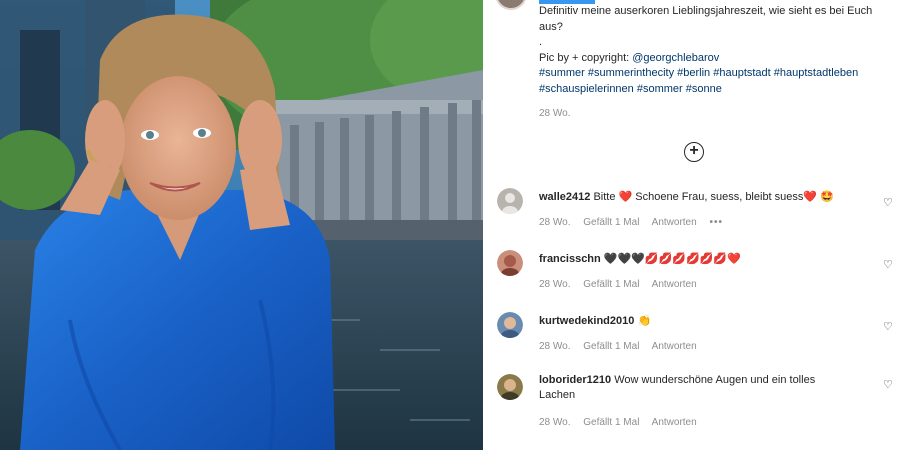  I want to click on author-avatar, so click(511, 5).